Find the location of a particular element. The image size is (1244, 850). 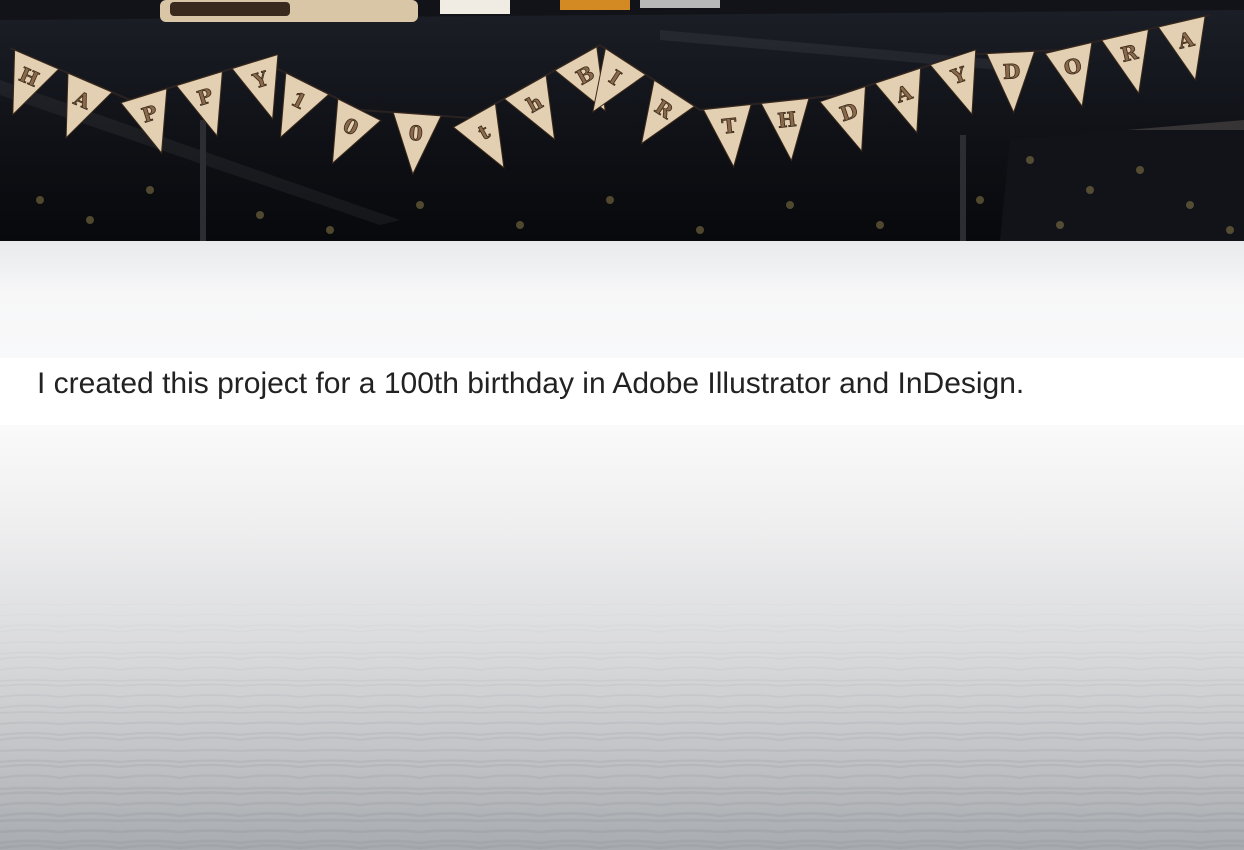

banner-letter: 0 is located at coordinates (416, 133).